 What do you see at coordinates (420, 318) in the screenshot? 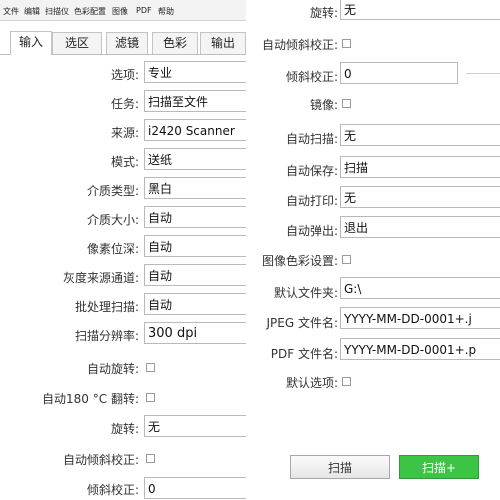
I see `jpeg-filename-input: YYYY-MM-DD-0001+.j` at bounding box center [420, 318].